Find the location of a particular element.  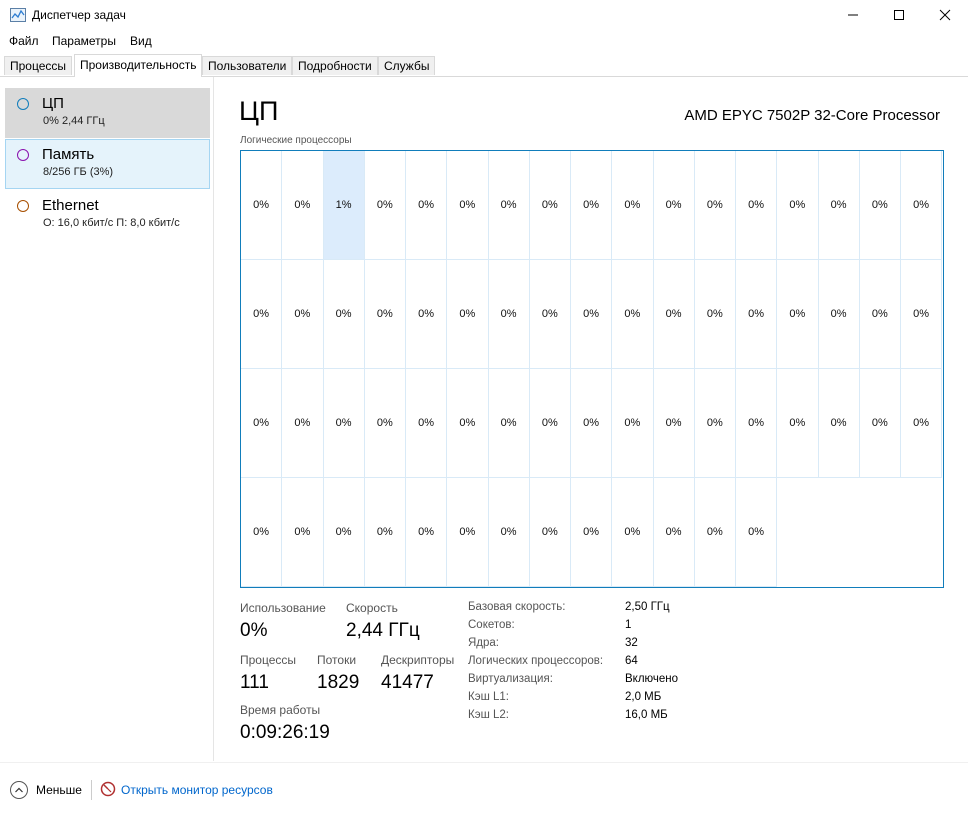

tab-performance: Производительность is located at coordinates (138, 65).